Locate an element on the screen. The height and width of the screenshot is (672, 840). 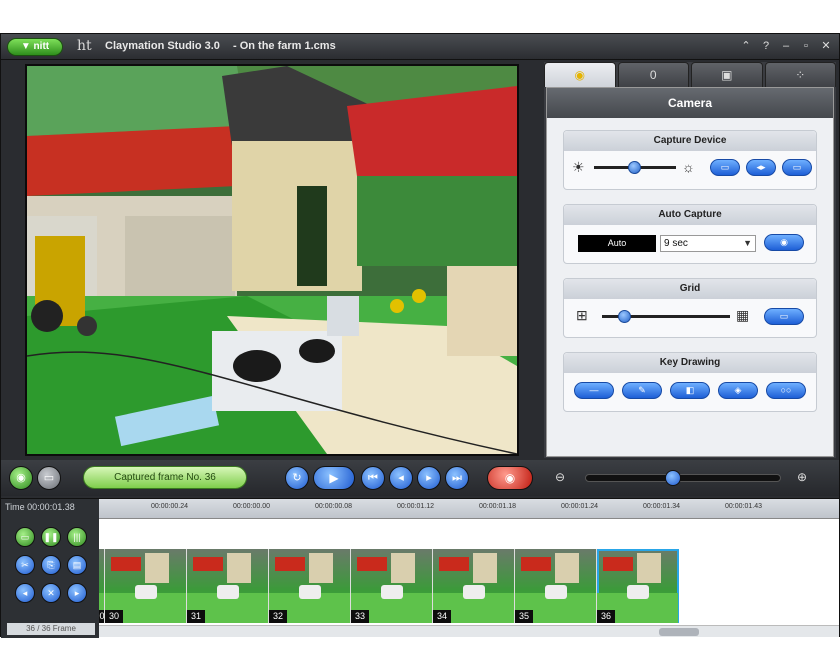
window-controls: ⌃ ? – ▫ ✕ is located at coordinates (786, 46).